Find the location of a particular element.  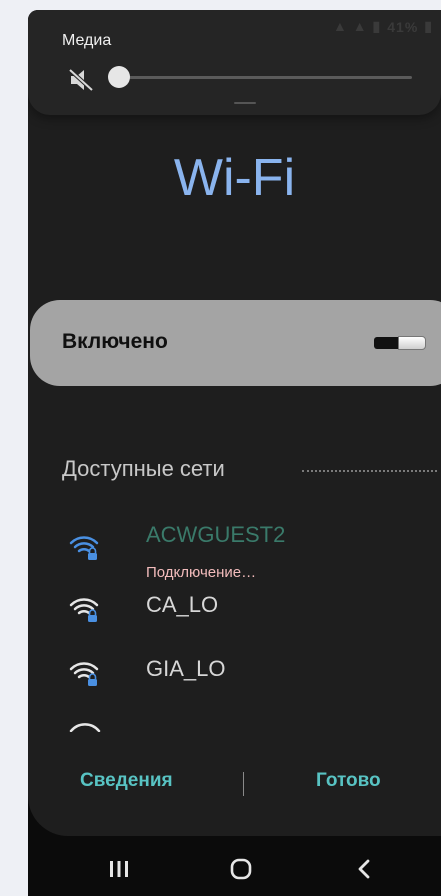

volume-slider-track is located at coordinates (266, 77).